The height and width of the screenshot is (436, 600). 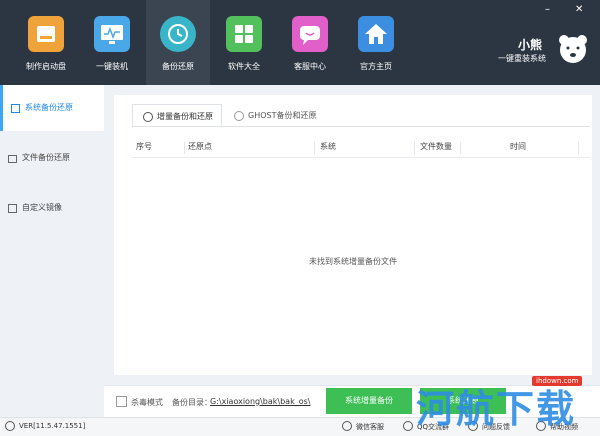 I want to click on monitor-icon, so click(x=112, y=34).